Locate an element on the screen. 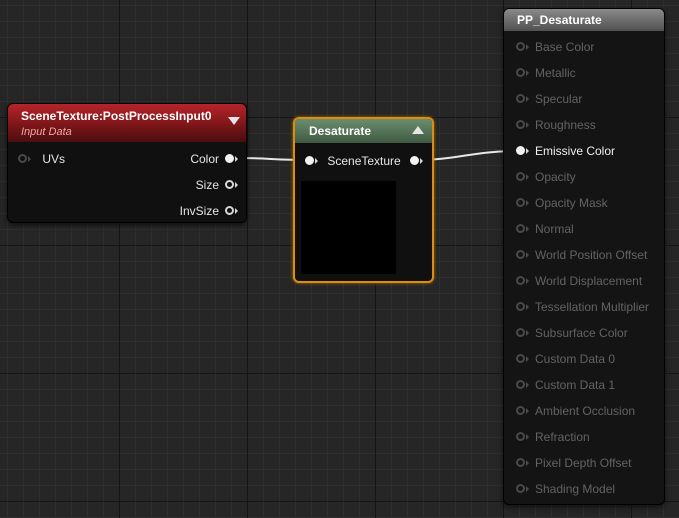 The height and width of the screenshot is (518, 679). pin-label: Custom Data 1 is located at coordinates (575, 384).